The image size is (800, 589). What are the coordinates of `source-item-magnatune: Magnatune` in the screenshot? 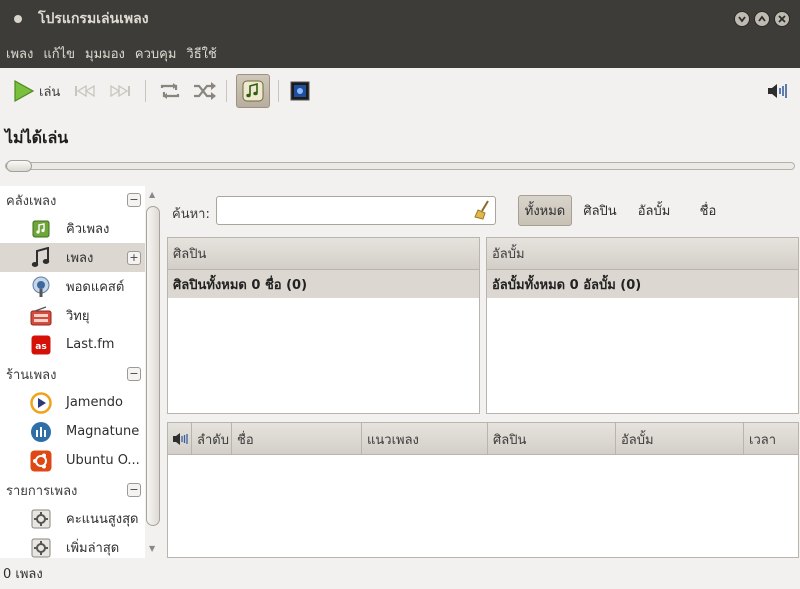 It's located at (72, 431).